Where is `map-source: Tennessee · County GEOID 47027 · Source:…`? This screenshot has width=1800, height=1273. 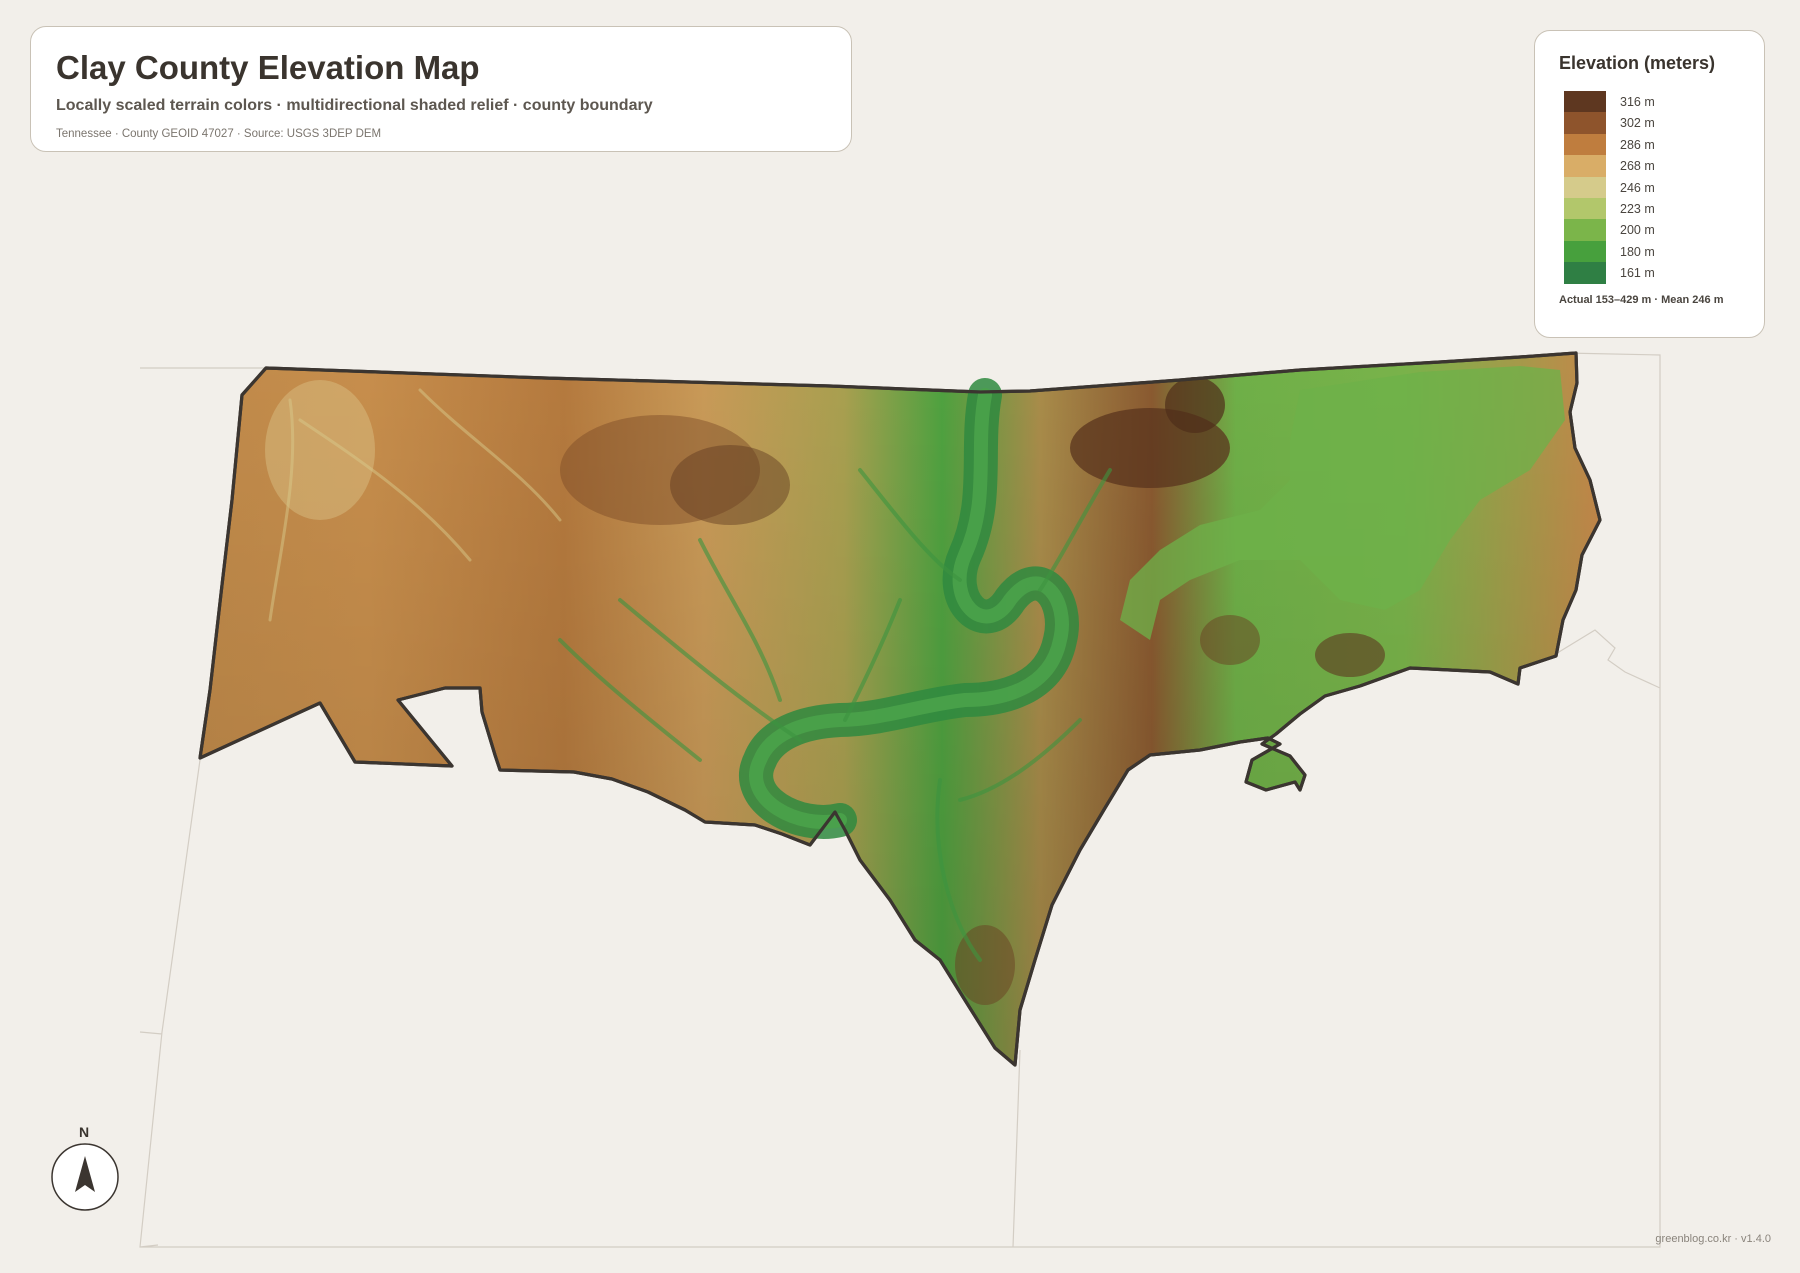 map-source: Tennessee · County GEOID 47027 · Source:… is located at coordinates (219, 134).